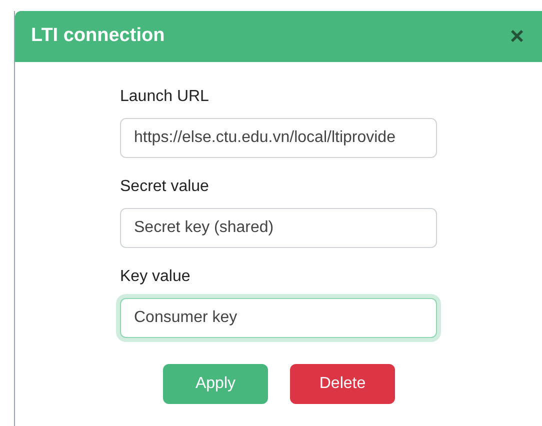 Image resolution: width=542 pixels, height=426 pixels. I want to click on field-label: Secret value, so click(164, 187).